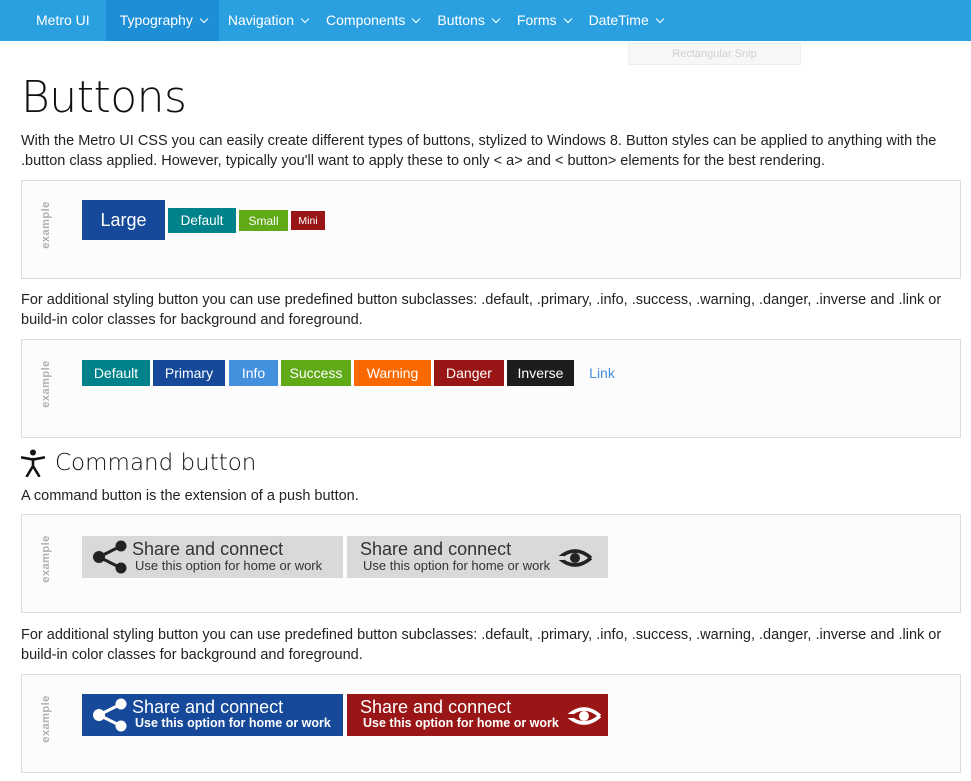  What do you see at coordinates (123, 220) in the screenshot?
I see `large-button: Large` at bounding box center [123, 220].